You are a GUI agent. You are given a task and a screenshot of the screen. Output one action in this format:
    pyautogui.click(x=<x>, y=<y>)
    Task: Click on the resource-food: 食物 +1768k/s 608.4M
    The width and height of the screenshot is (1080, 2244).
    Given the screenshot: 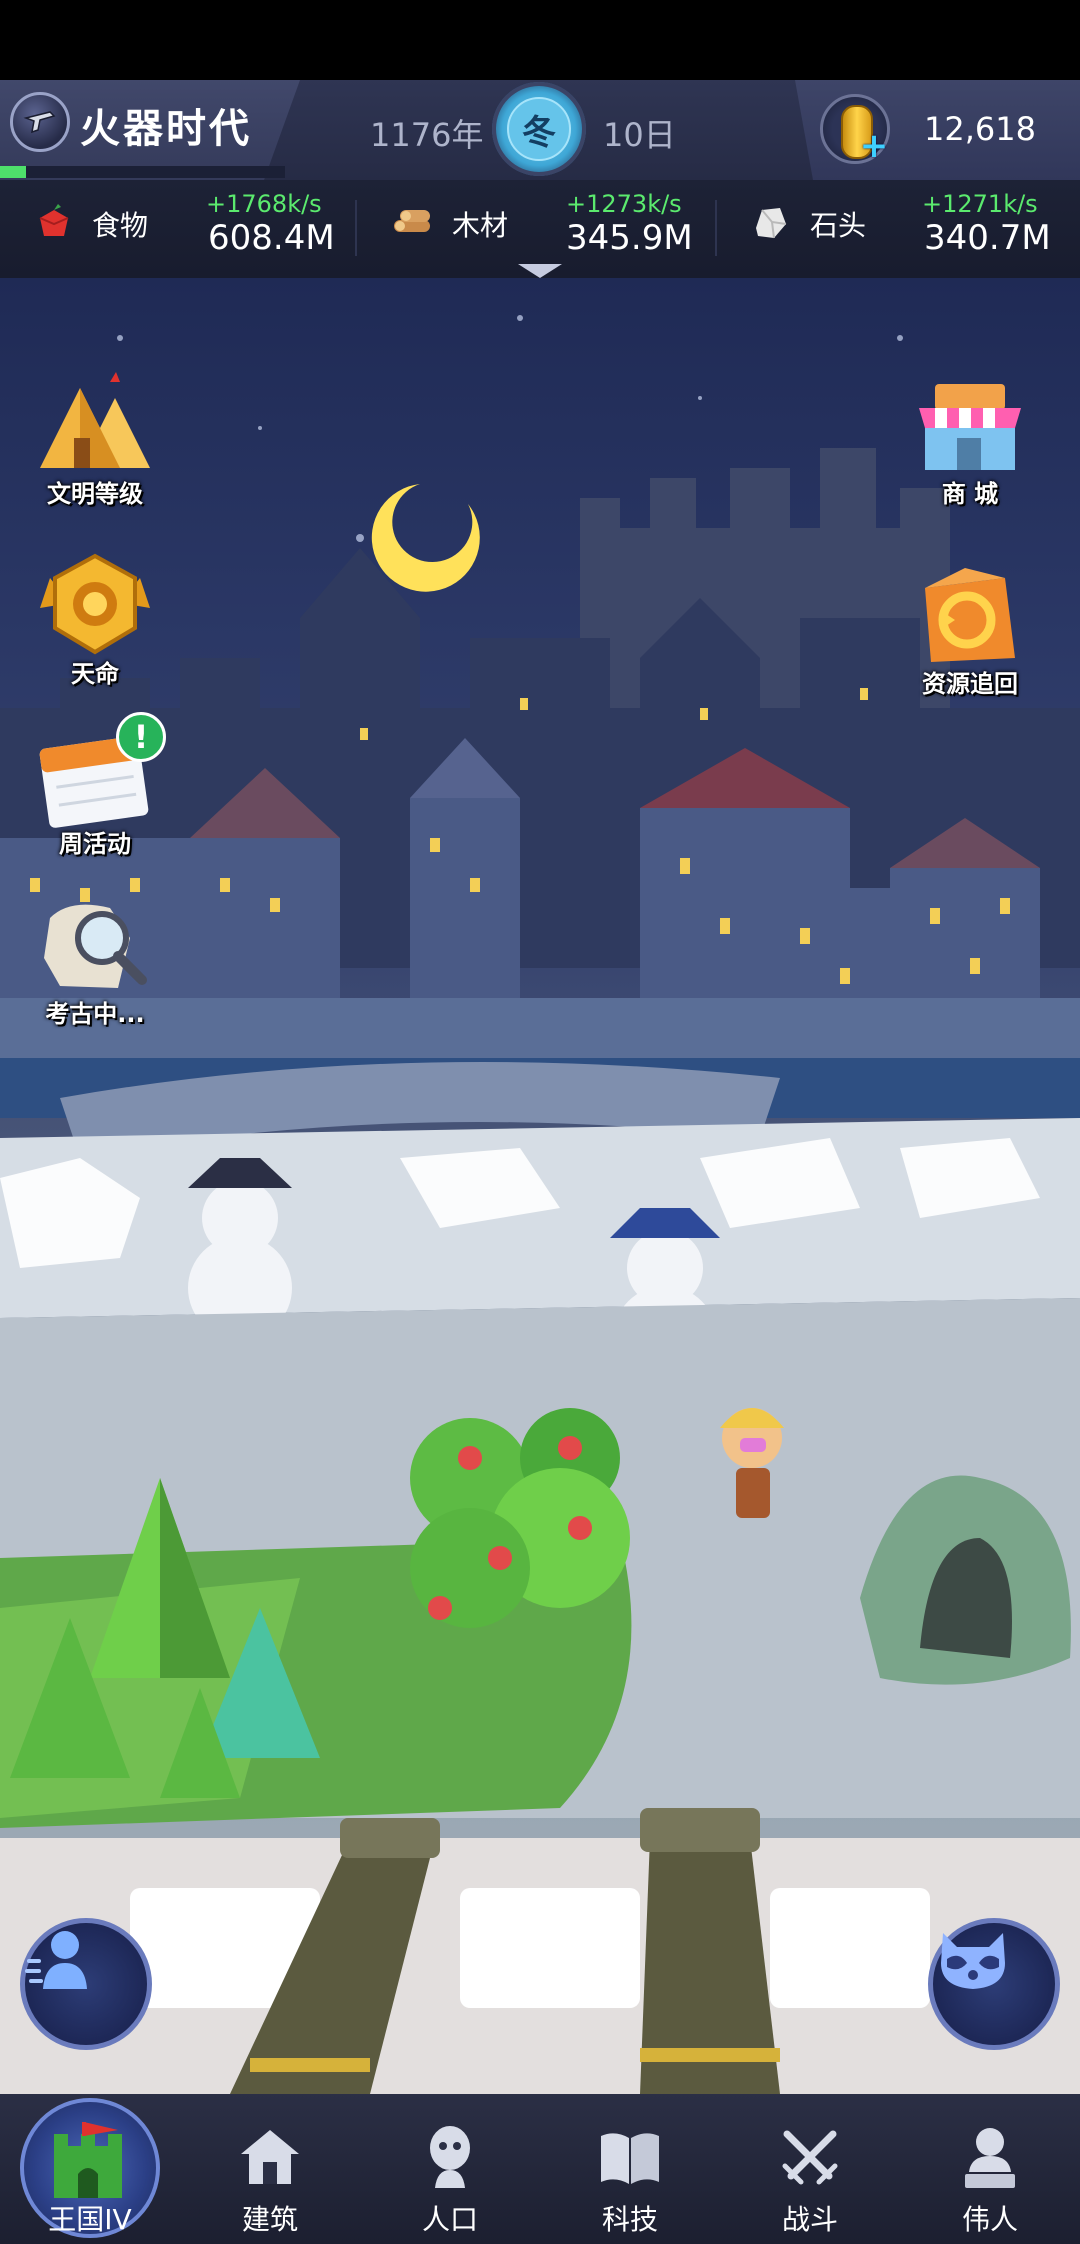 What is the action you would take?
    pyautogui.click(x=180, y=229)
    